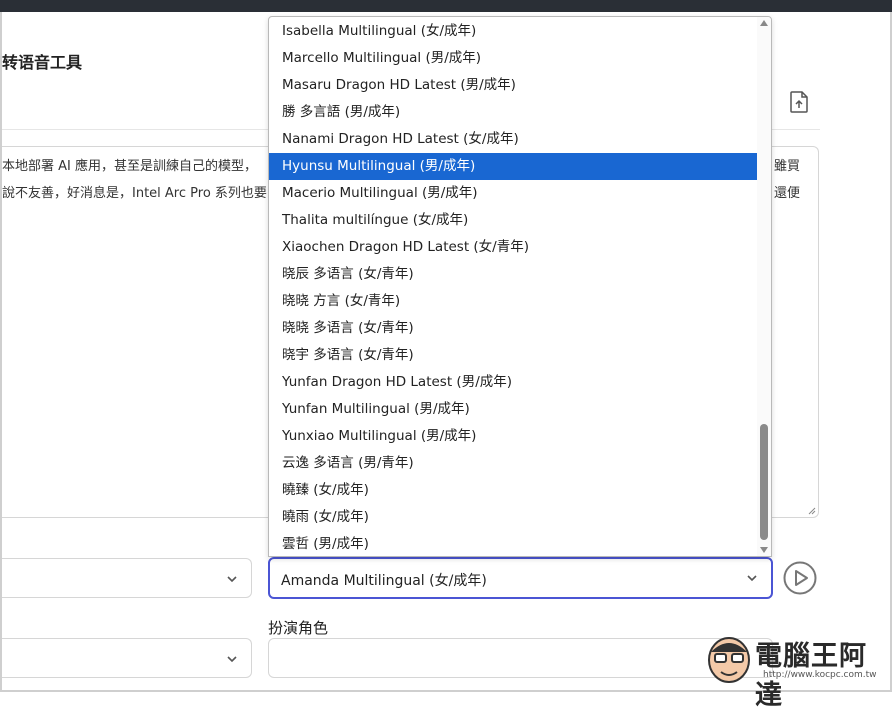 Image resolution: width=892 pixels, height=712 pixels. I want to click on voice-option: Marcello Multilingual (男/成年), so click(513, 58).